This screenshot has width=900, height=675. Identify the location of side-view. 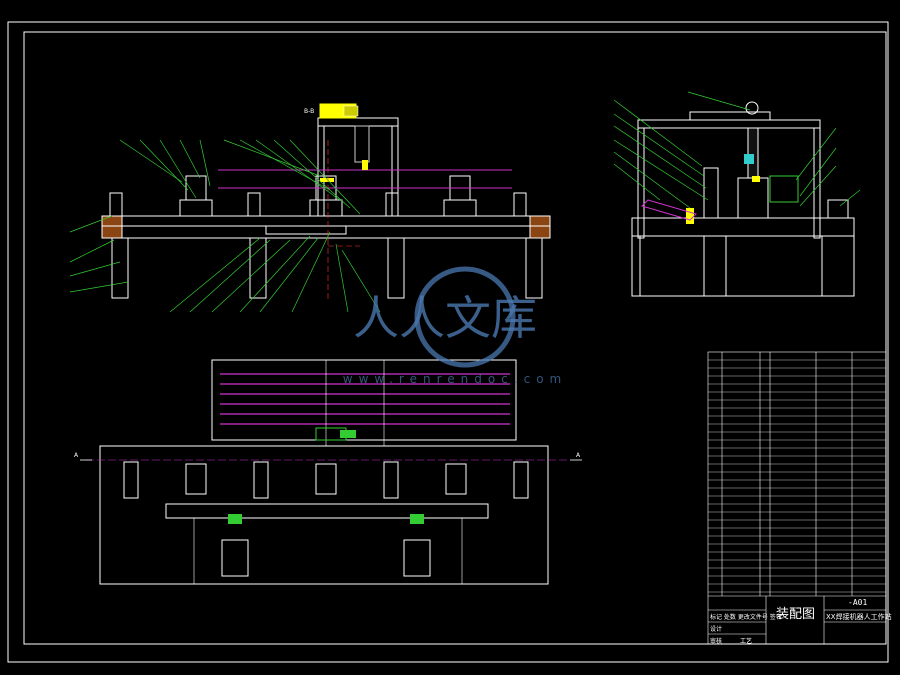
(743, 204).